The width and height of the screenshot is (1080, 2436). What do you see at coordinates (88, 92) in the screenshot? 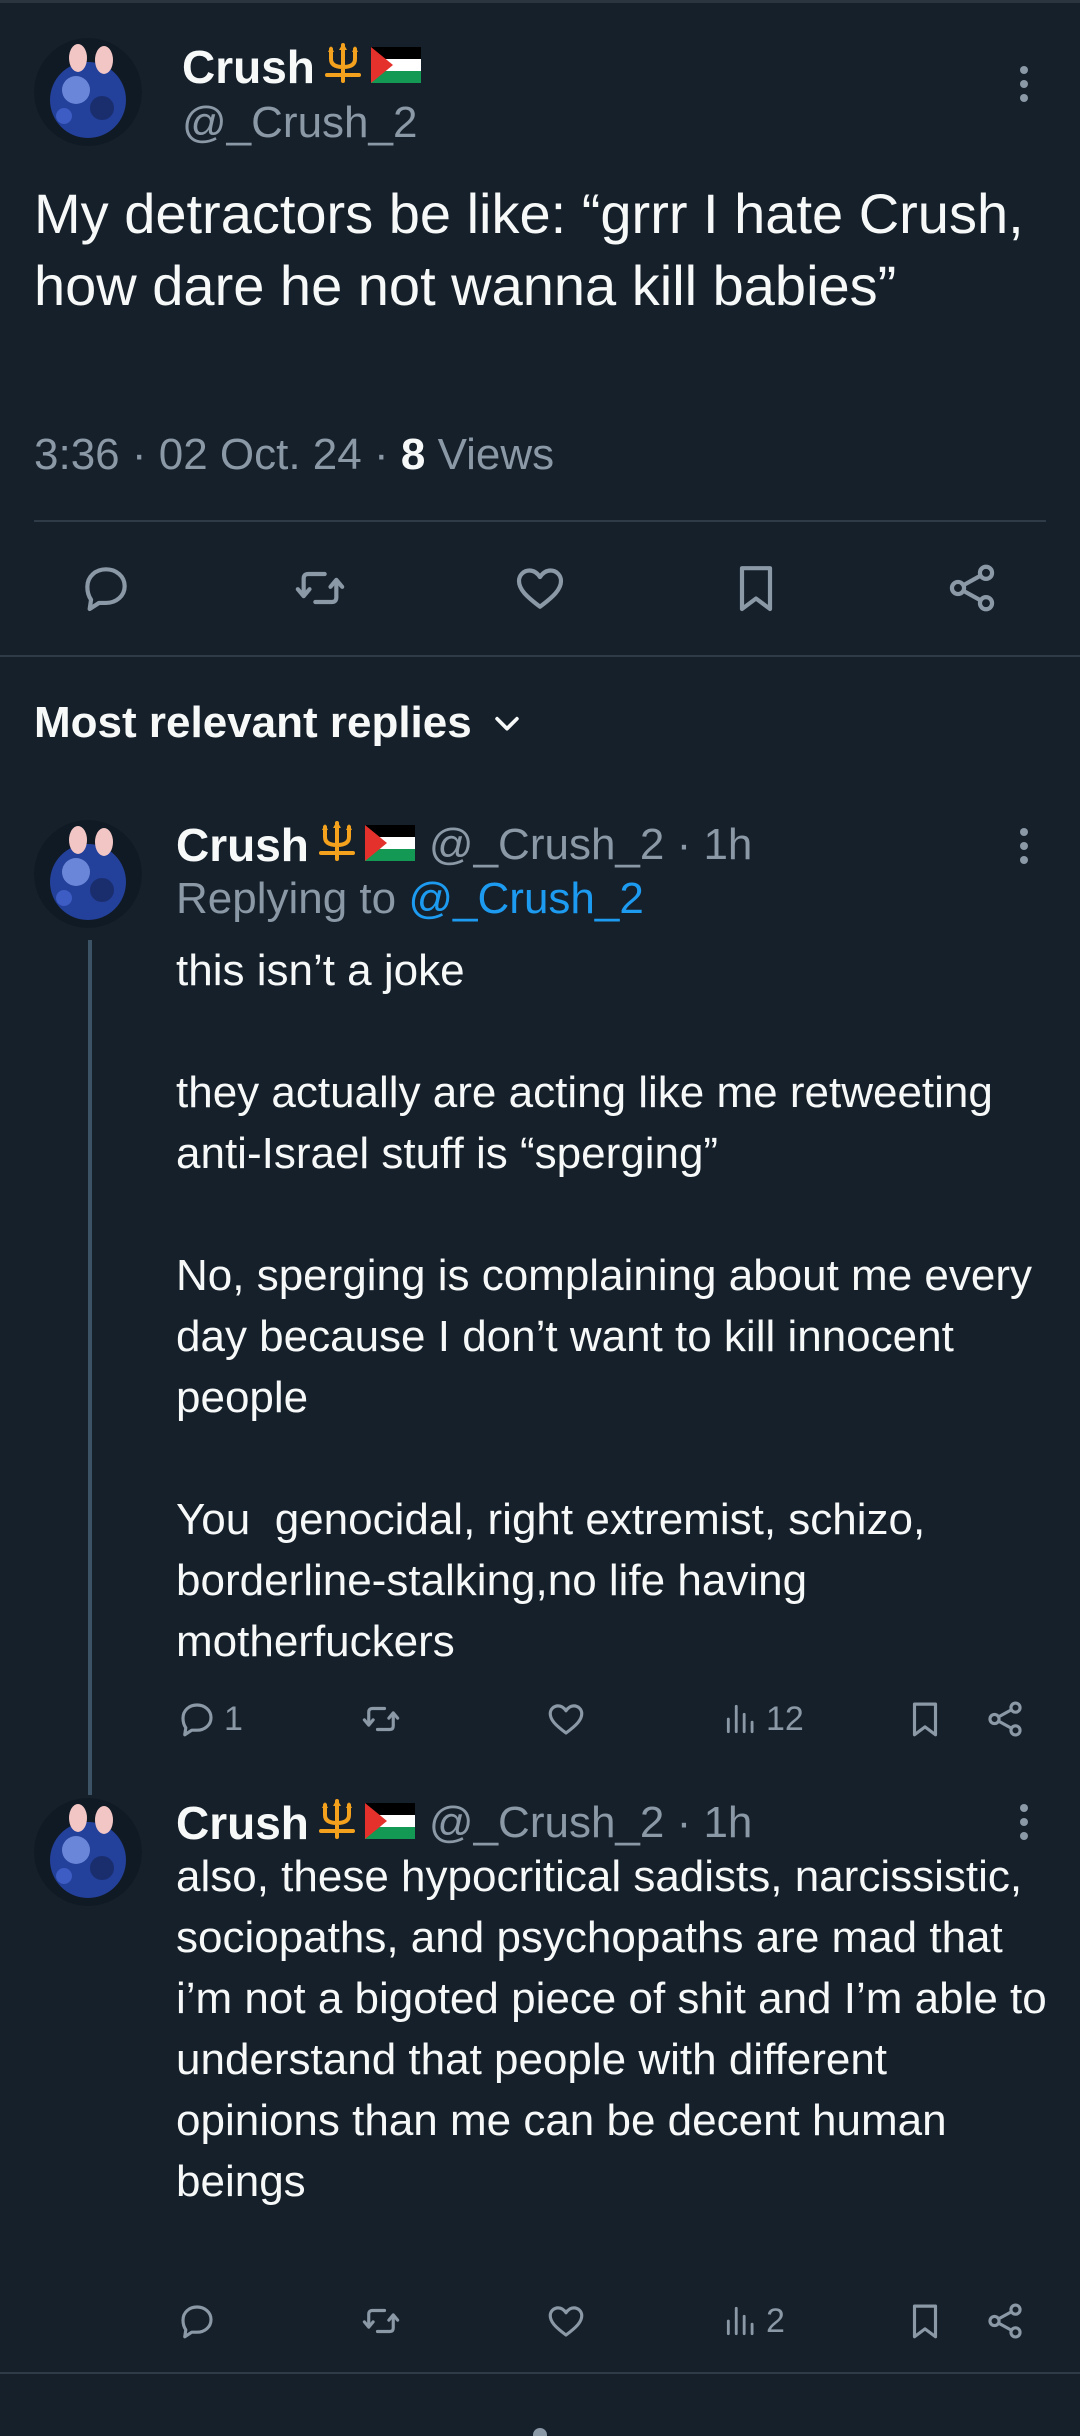
I see `author-avatar` at bounding box center [88, 92].